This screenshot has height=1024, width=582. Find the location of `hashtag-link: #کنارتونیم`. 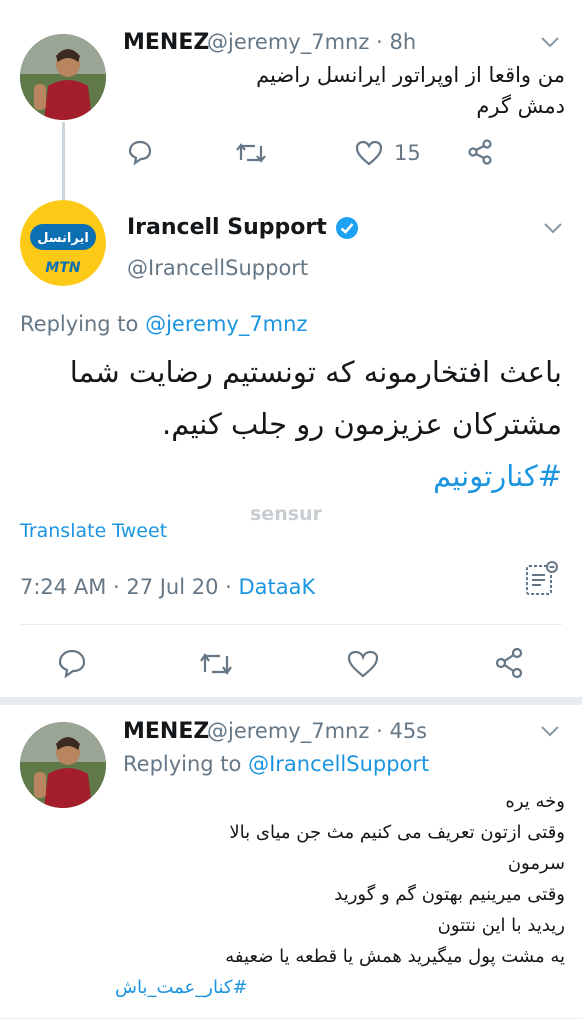

hashtag-link: #کنارتونیم is located at coordinates (287, 476).